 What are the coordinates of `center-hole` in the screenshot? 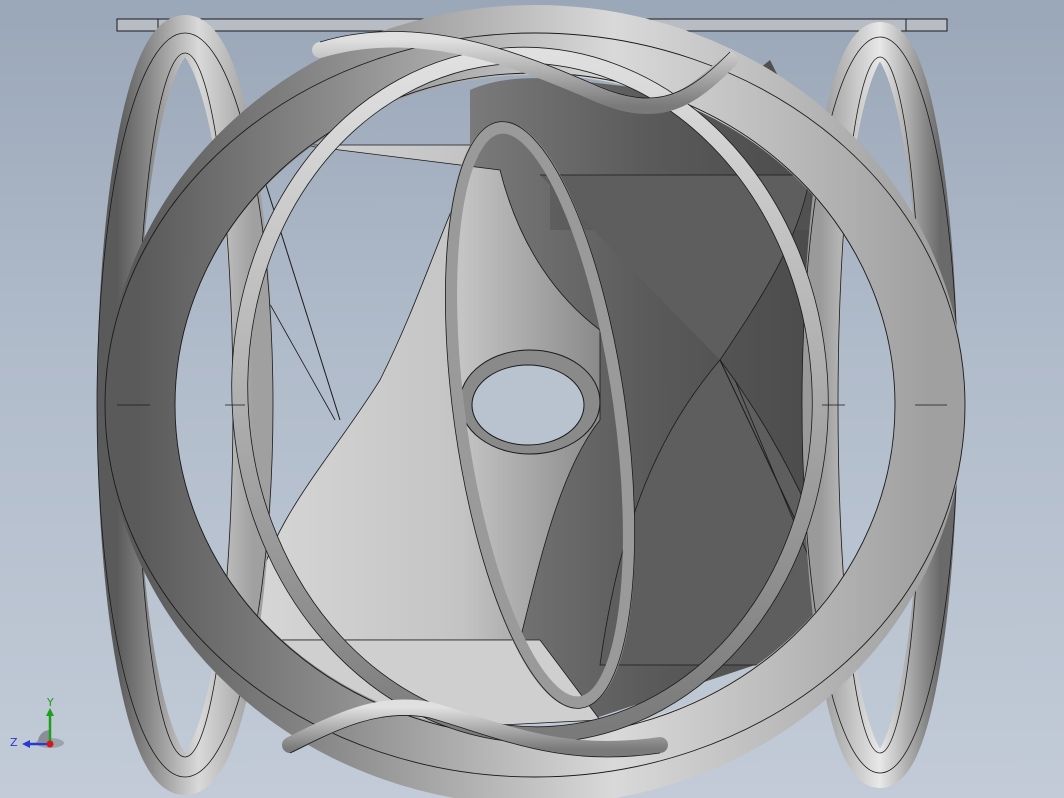 It's located at (530, 402).